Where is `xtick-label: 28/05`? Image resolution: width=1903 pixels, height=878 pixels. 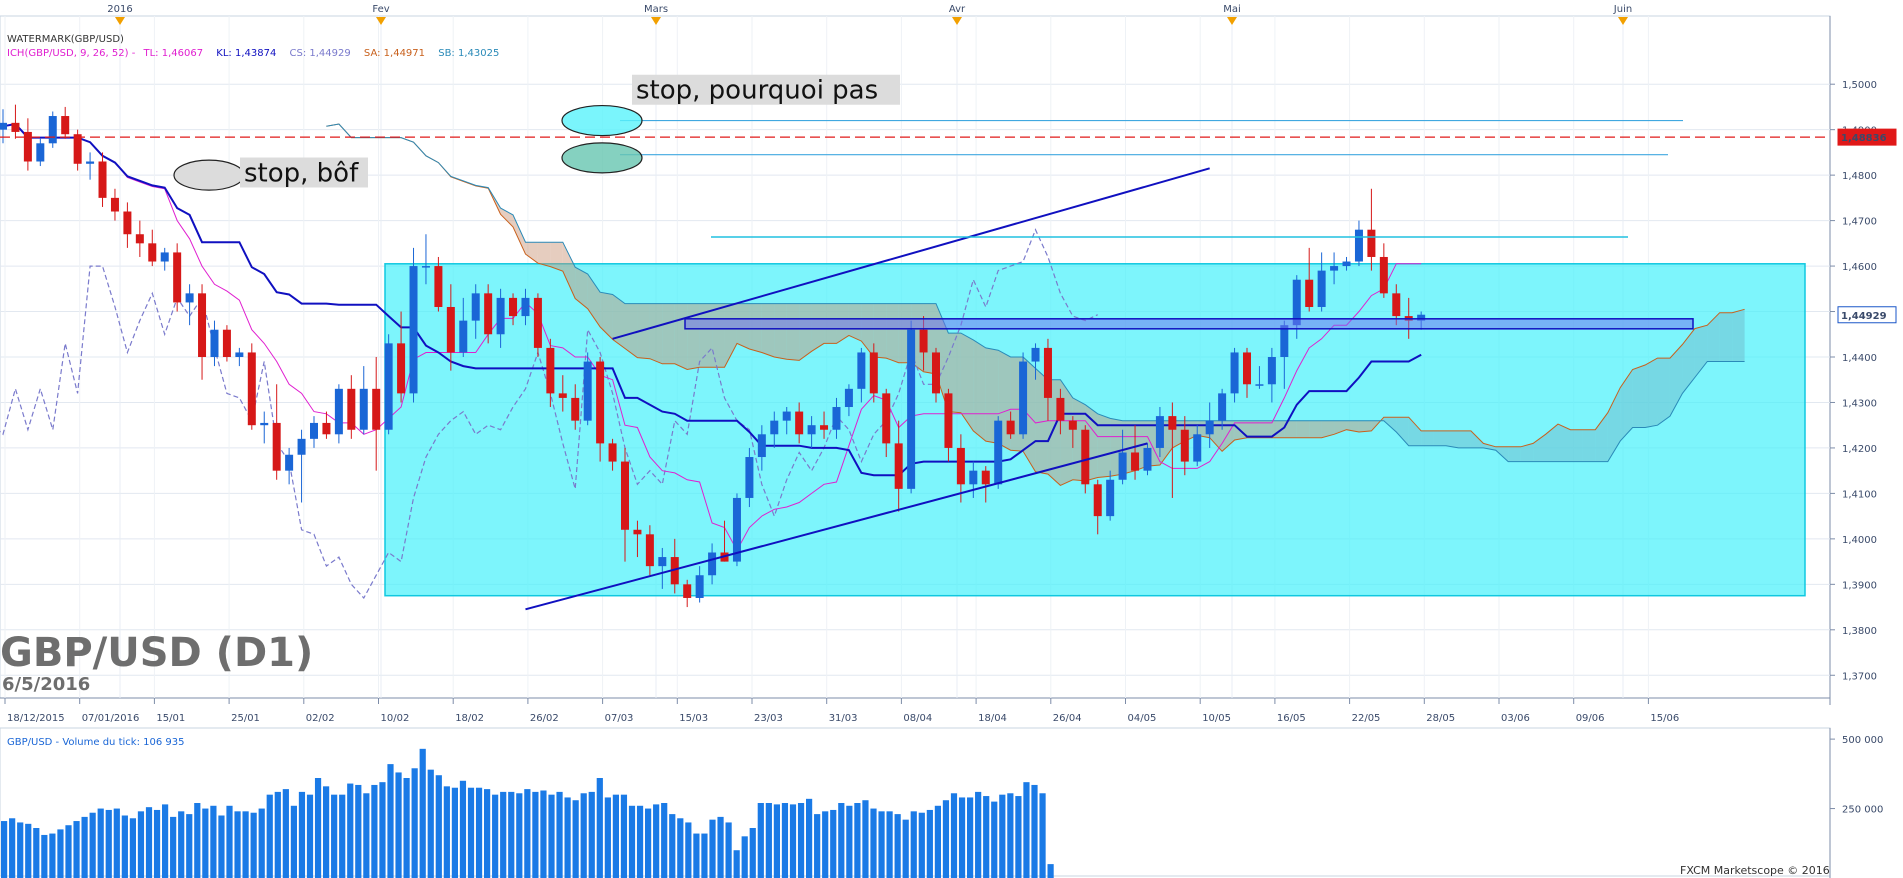 xtick-label: 28/05 is located at coordinates (1440, 718).